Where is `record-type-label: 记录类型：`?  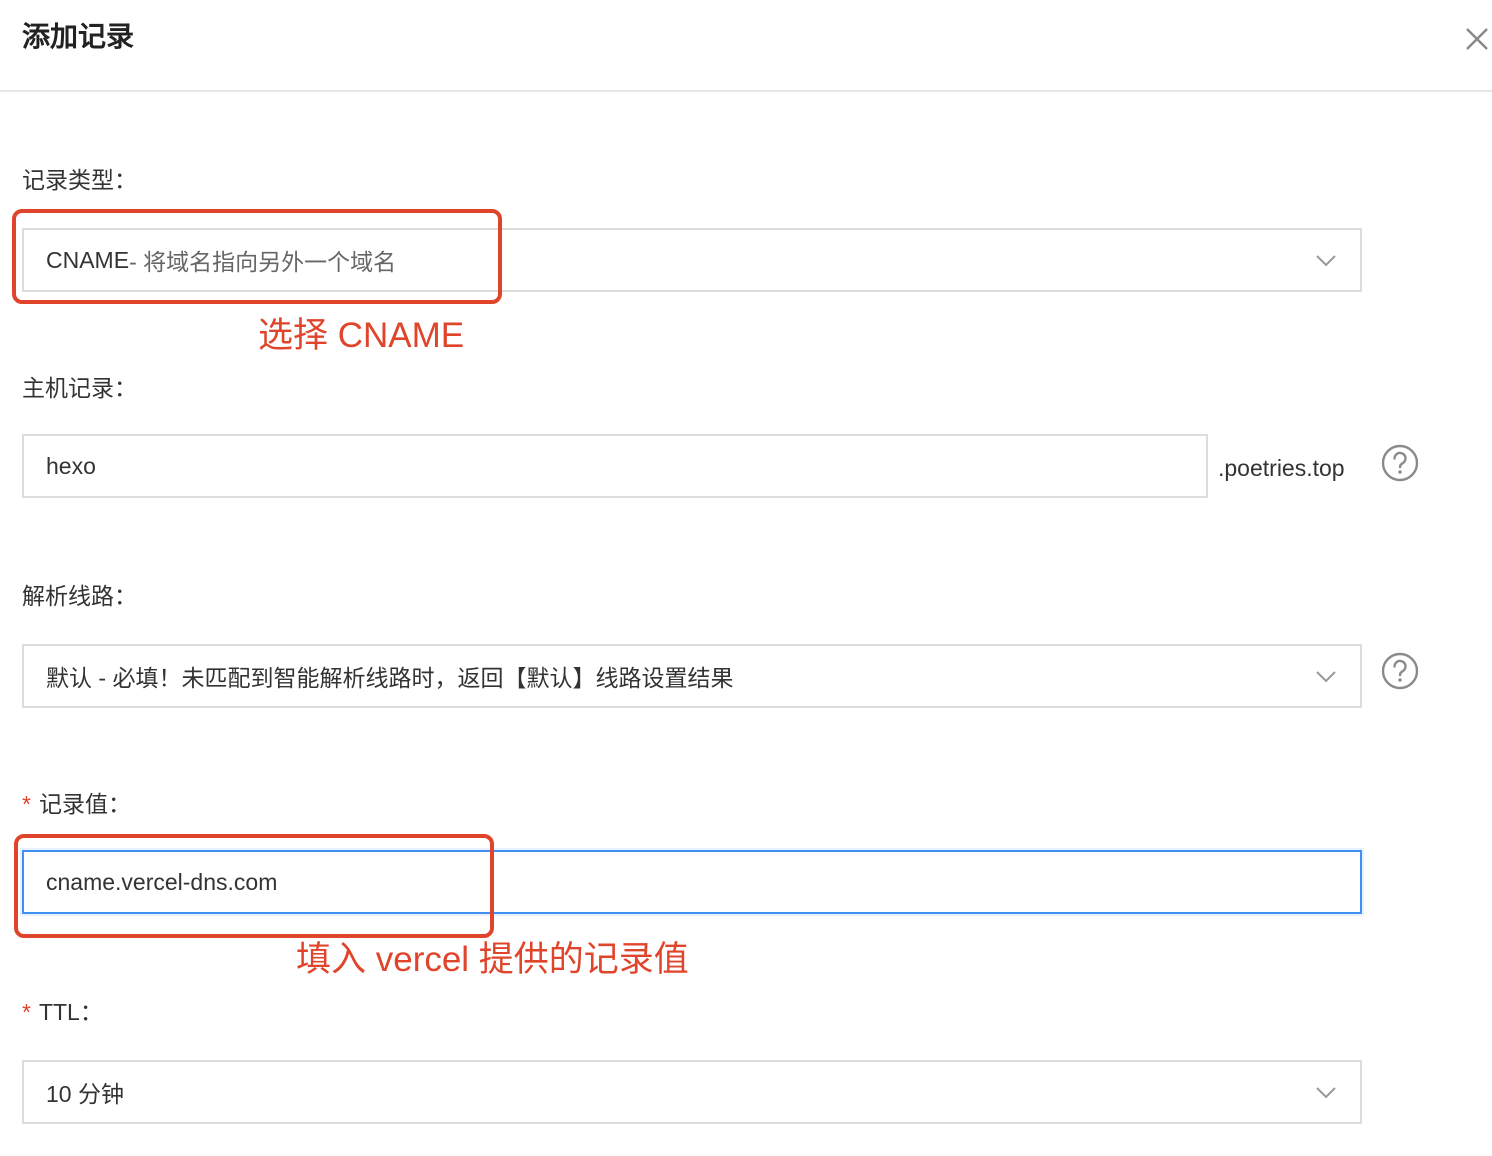
record-type-label: 记录类型： is located at coordinates (79, 180).